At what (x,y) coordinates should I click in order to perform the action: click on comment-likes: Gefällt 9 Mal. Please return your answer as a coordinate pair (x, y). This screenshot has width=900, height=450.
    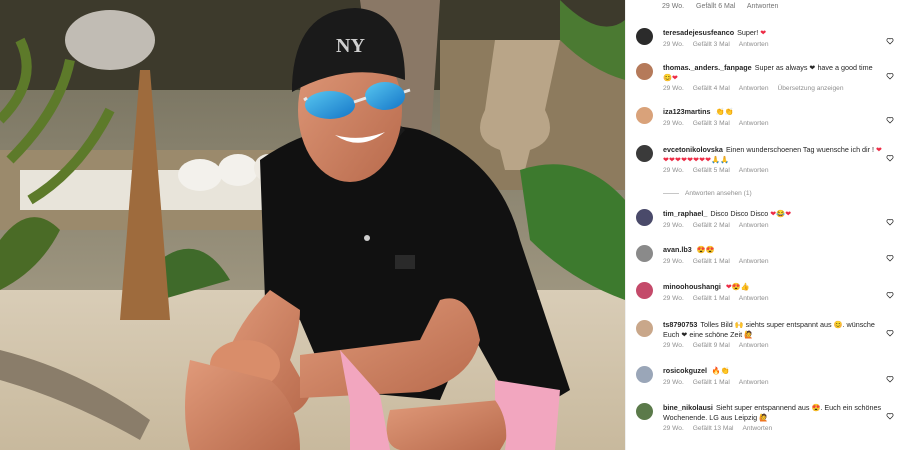
    Looking at the image, I should click on (711, 345).